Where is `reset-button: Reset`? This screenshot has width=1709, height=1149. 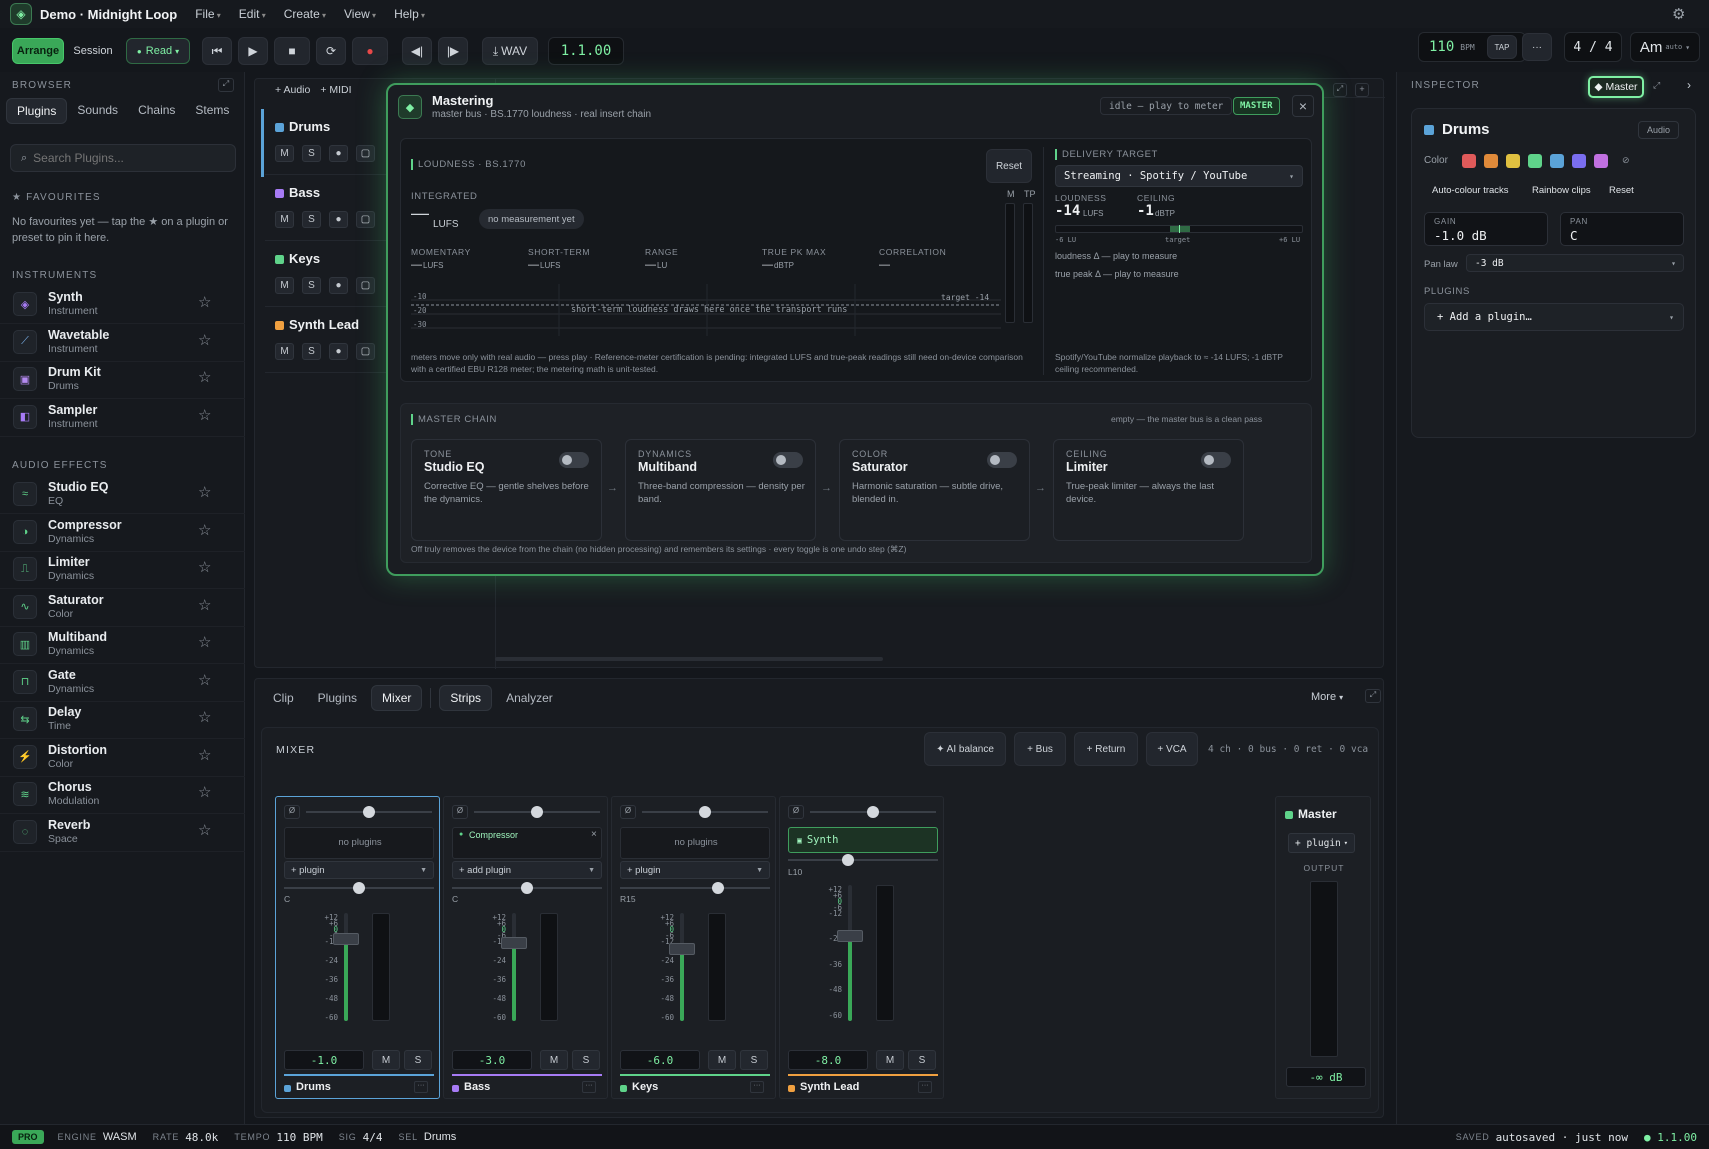 reset-button: Reset is located at coordinates (1009, 166).